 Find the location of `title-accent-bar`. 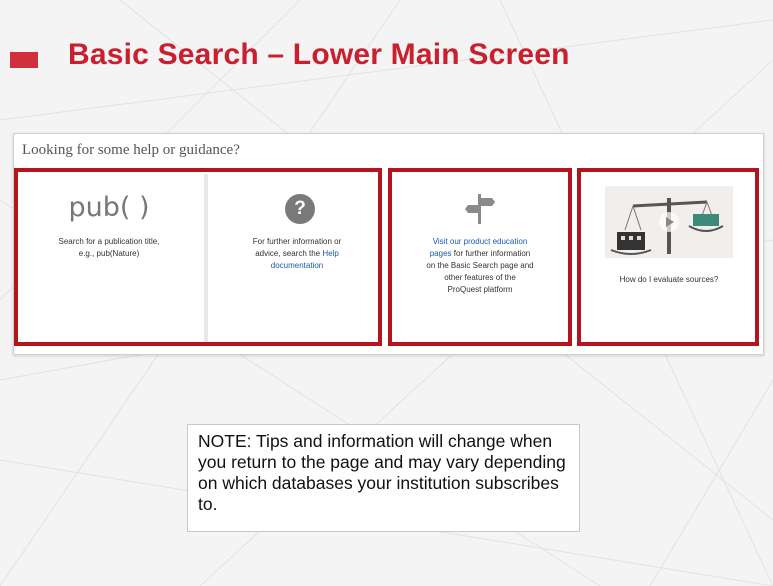

title-accent-bar is located at coordinates (24, 60).